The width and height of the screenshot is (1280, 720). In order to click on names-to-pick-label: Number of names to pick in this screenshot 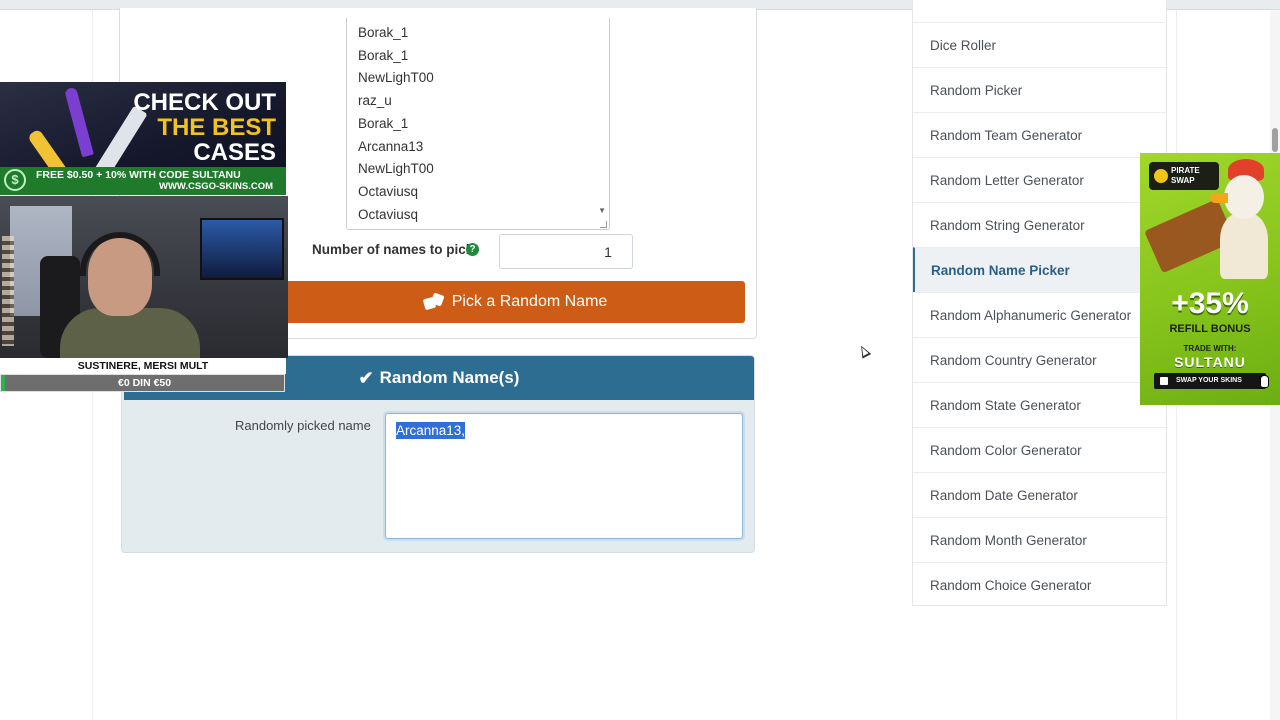, I will do `click(393, 249)`.